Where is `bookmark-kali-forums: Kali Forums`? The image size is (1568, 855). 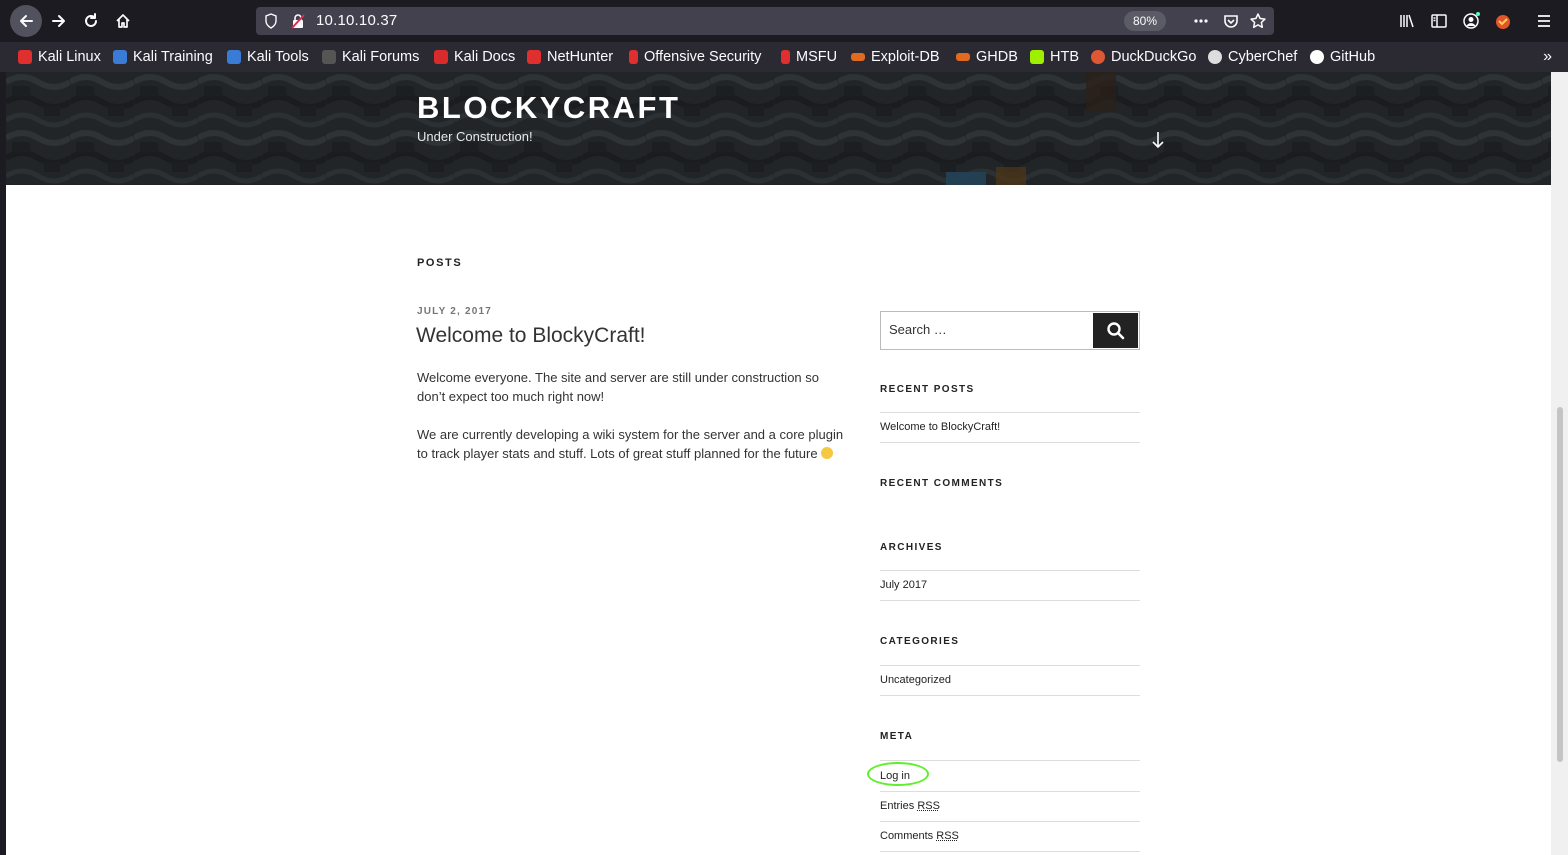 bookmark-kali-forums: Kali Forums is located at coordinates (370, 57).